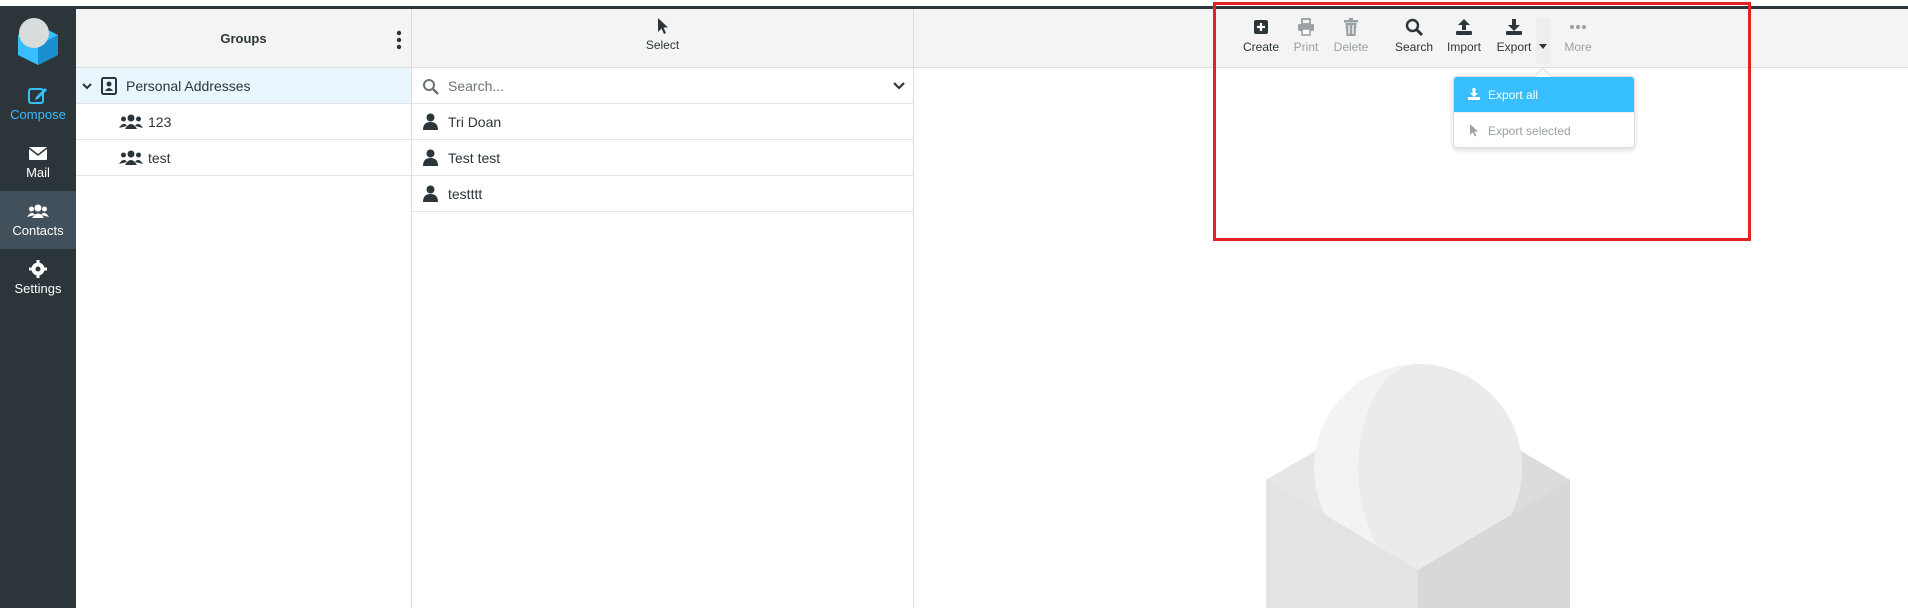 Image resolution: width=1908 pixels, height=608 pixels. I want to click on group-item-personal-addresses: Personal Addresses, so click(243, 86).